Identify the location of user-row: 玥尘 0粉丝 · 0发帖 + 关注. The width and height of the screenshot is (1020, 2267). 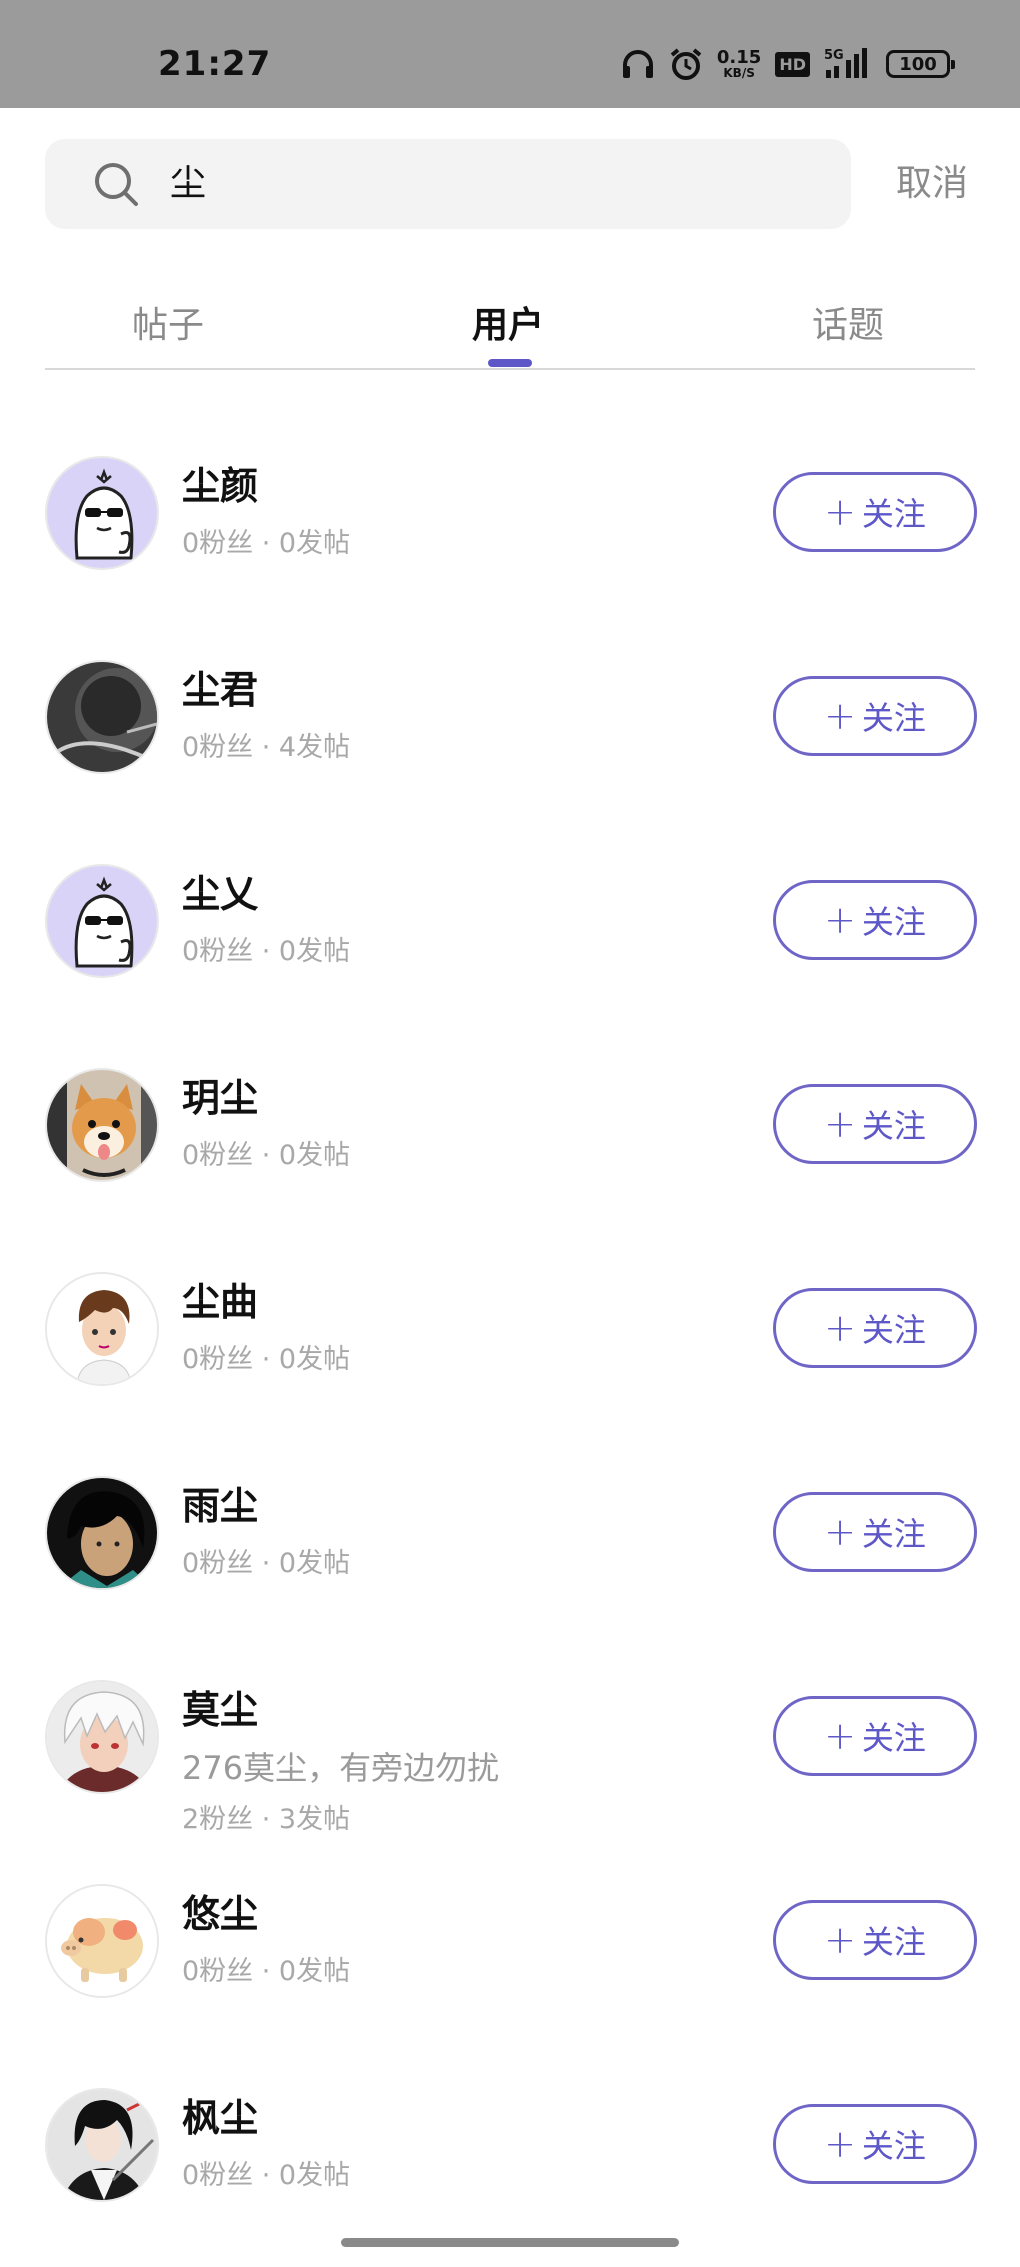
(510, 1170).